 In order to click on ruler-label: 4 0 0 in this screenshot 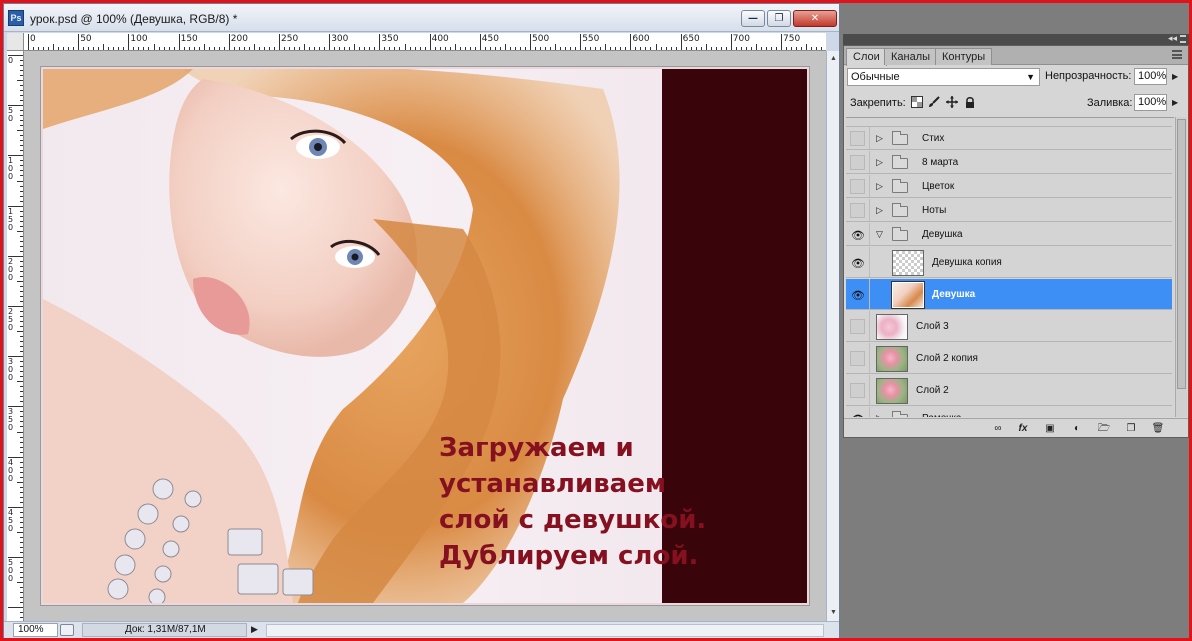, I will do `click(11, 470)`.